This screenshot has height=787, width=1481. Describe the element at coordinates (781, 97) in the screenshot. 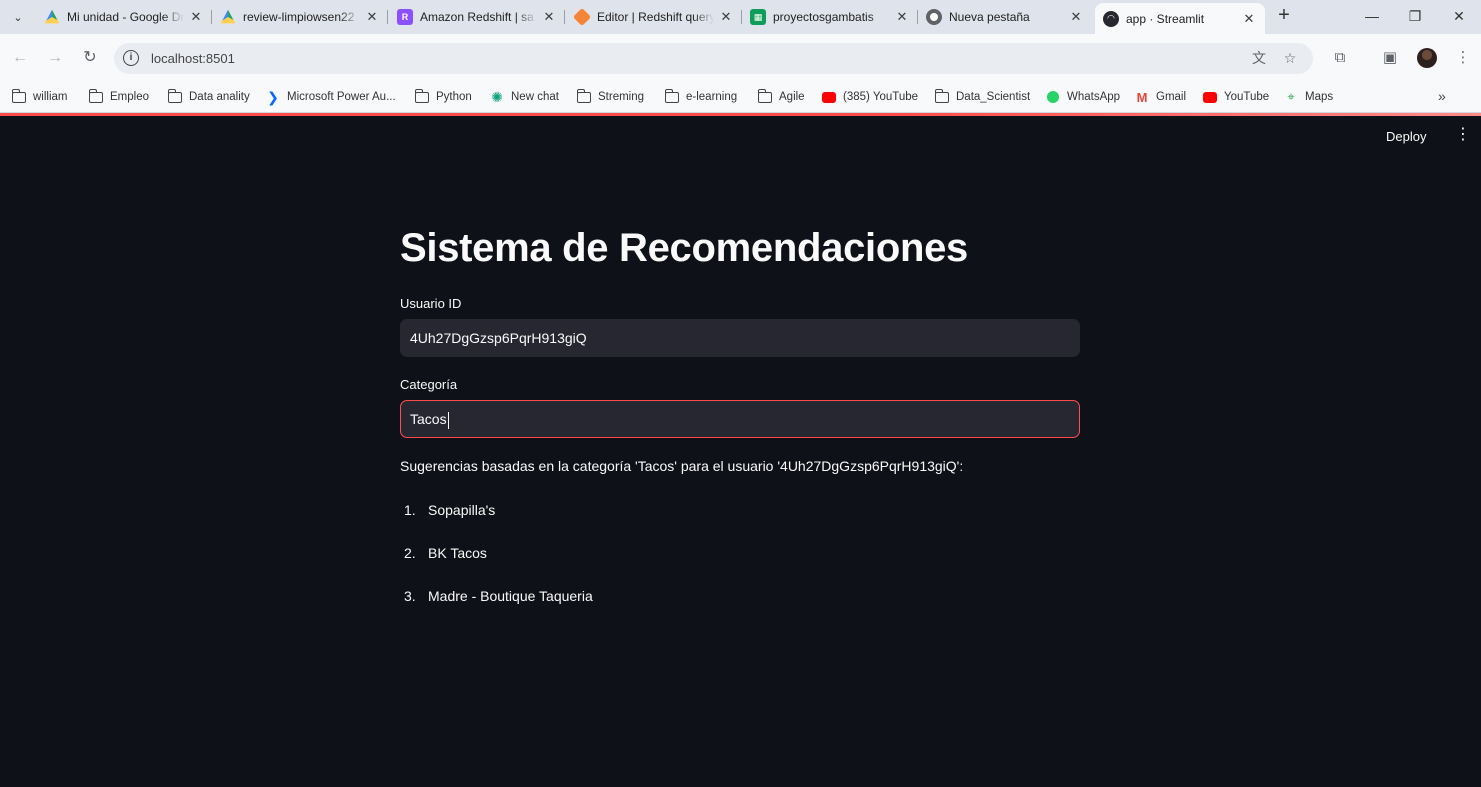

I see `bookmark-agile: Agile` at that location.